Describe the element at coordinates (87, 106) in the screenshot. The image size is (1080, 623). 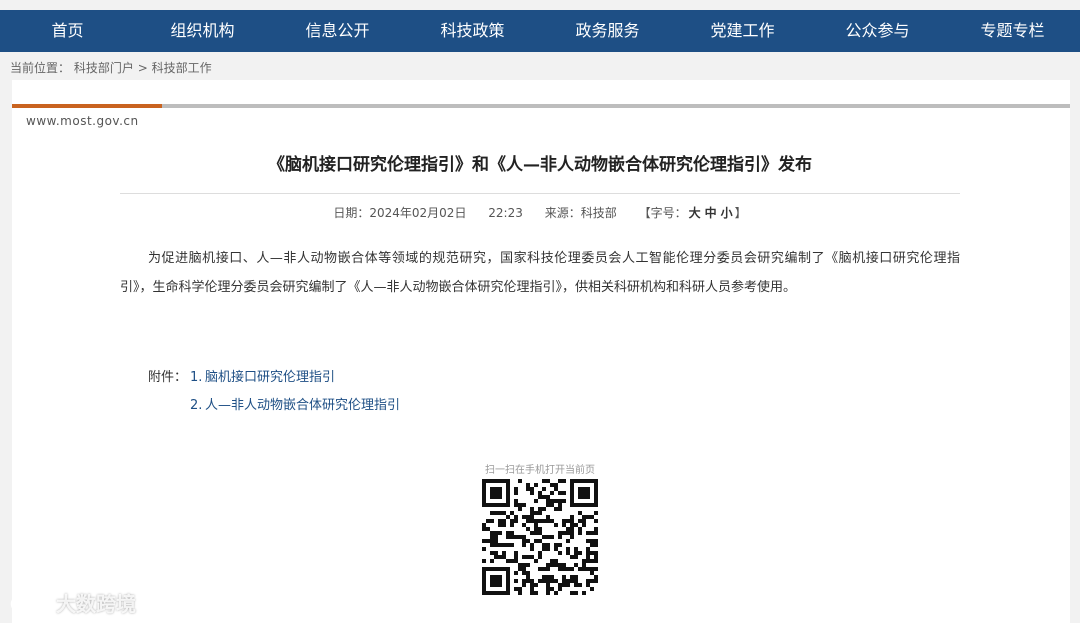
I see `header-accent-bar` at that location.